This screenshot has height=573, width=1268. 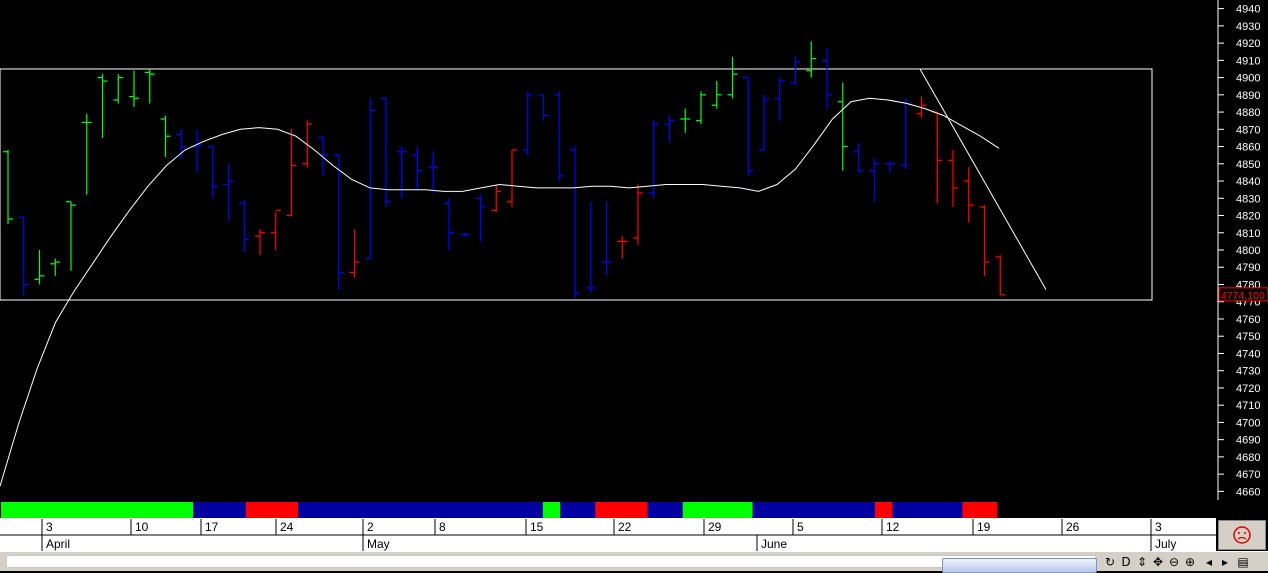 I want to click on scroll-left-icon: ◂, so click(x=1209, y=562).